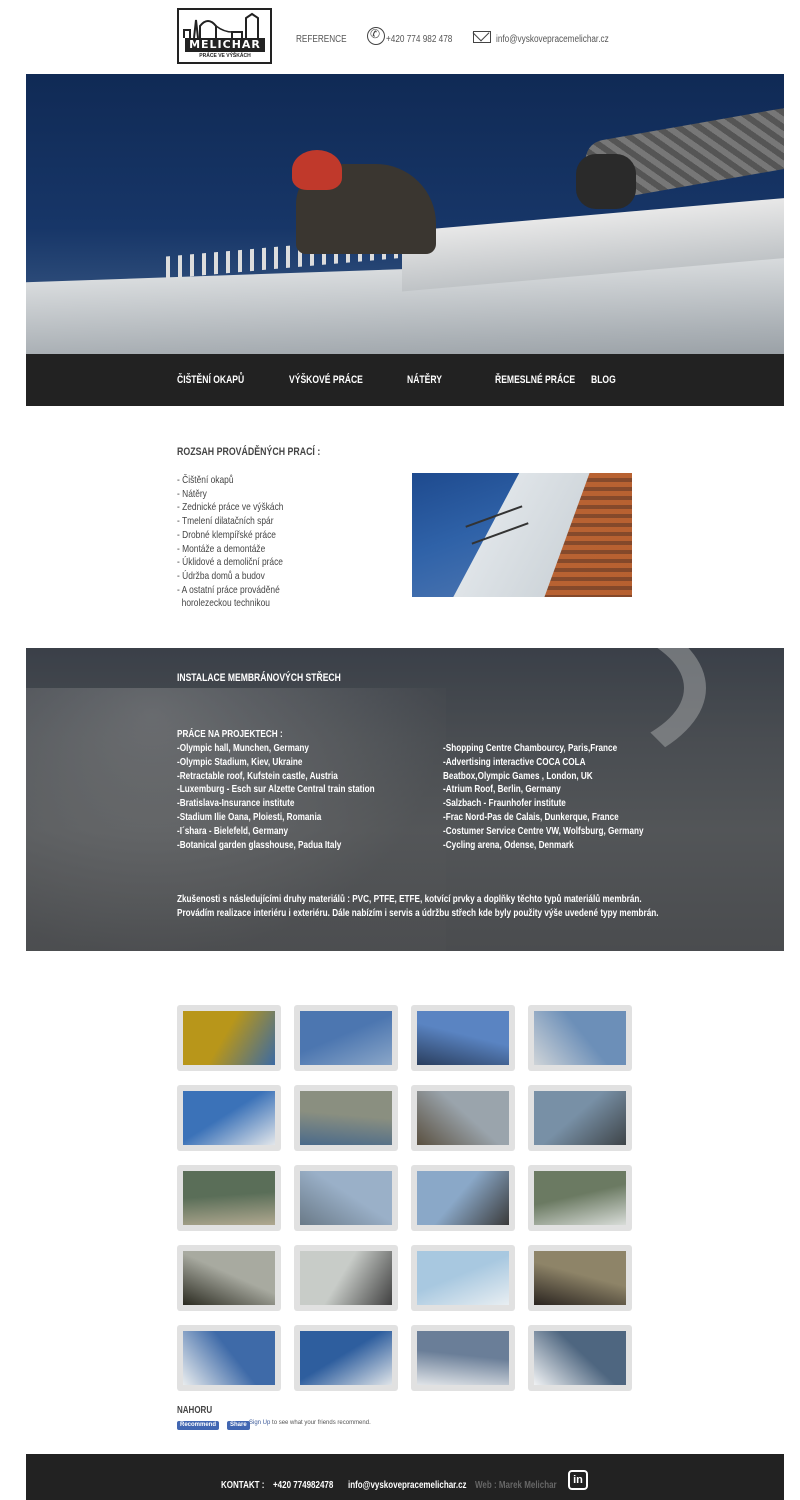 Image resolution: width=800 pixels, height=1500 pixels. I want to click on list-item: - A ostatní práce prováděné, so click(228, 589).